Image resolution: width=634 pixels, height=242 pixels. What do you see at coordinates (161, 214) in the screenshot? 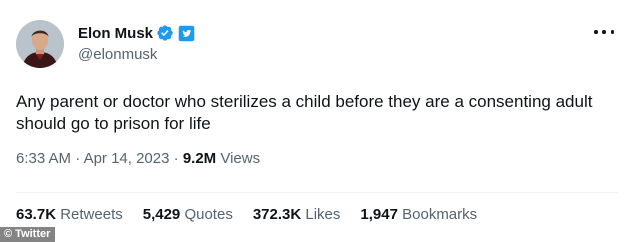
I see `stat-count: 5,429` at bounding box center [161, 214].